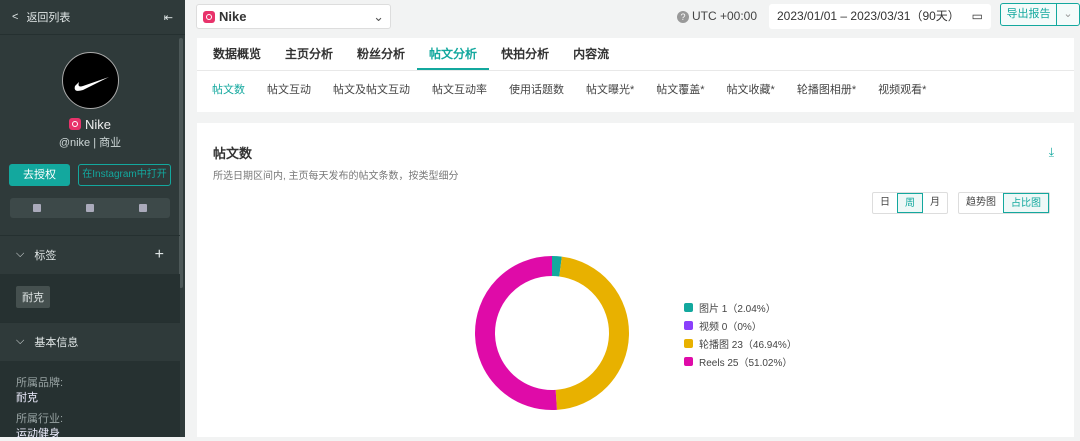  I want to click on legend-item: 图片 1（2.04%）, so click(740, 307).